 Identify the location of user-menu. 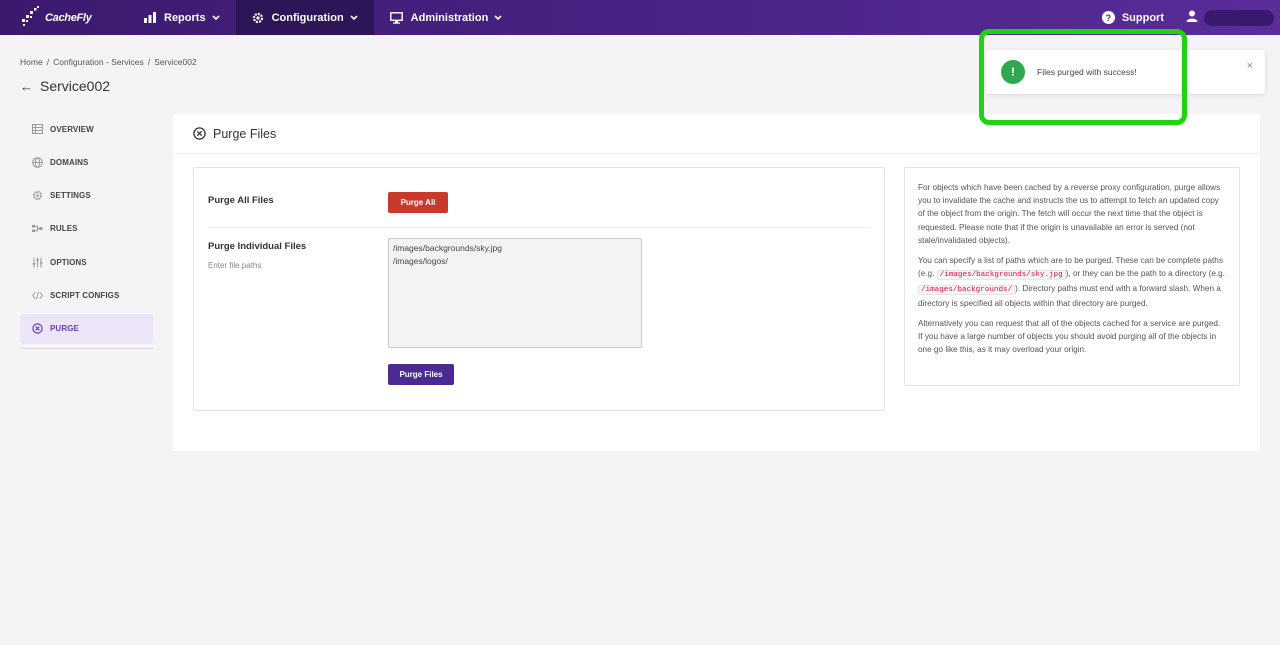
(1230, 18).